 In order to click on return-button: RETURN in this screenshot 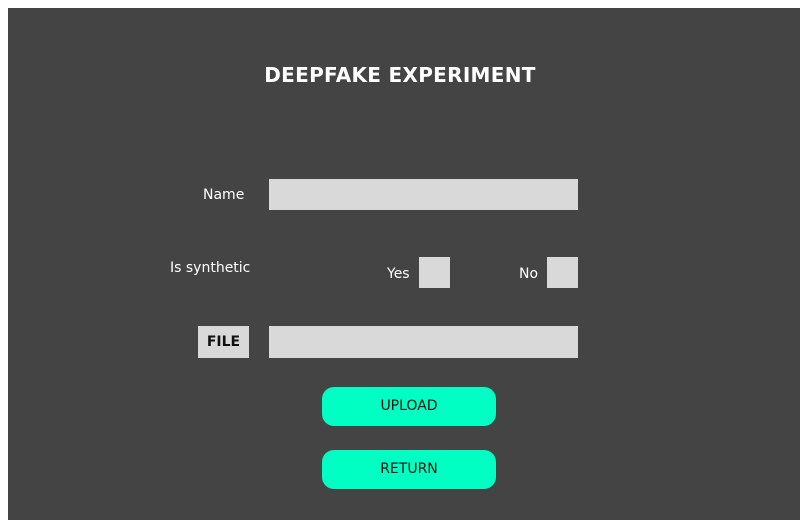, I will do `click(409, 469)`.